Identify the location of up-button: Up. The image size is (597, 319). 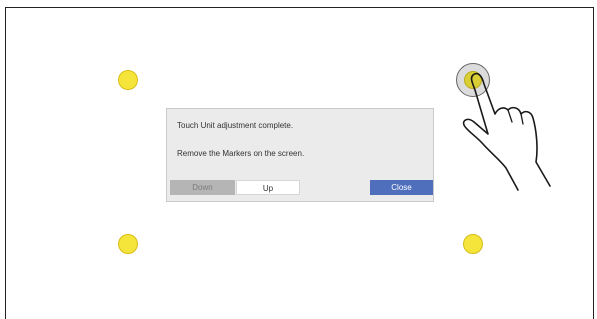
(268, 187).